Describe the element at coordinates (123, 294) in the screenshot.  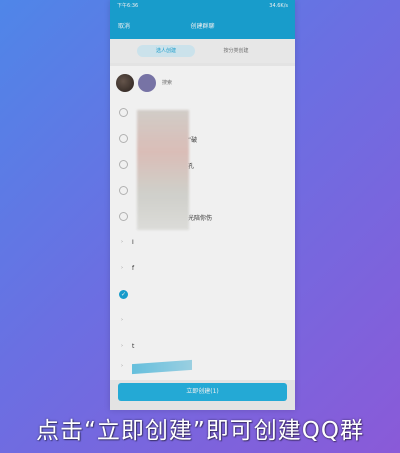
I see `check-icon: ✓` at that location.